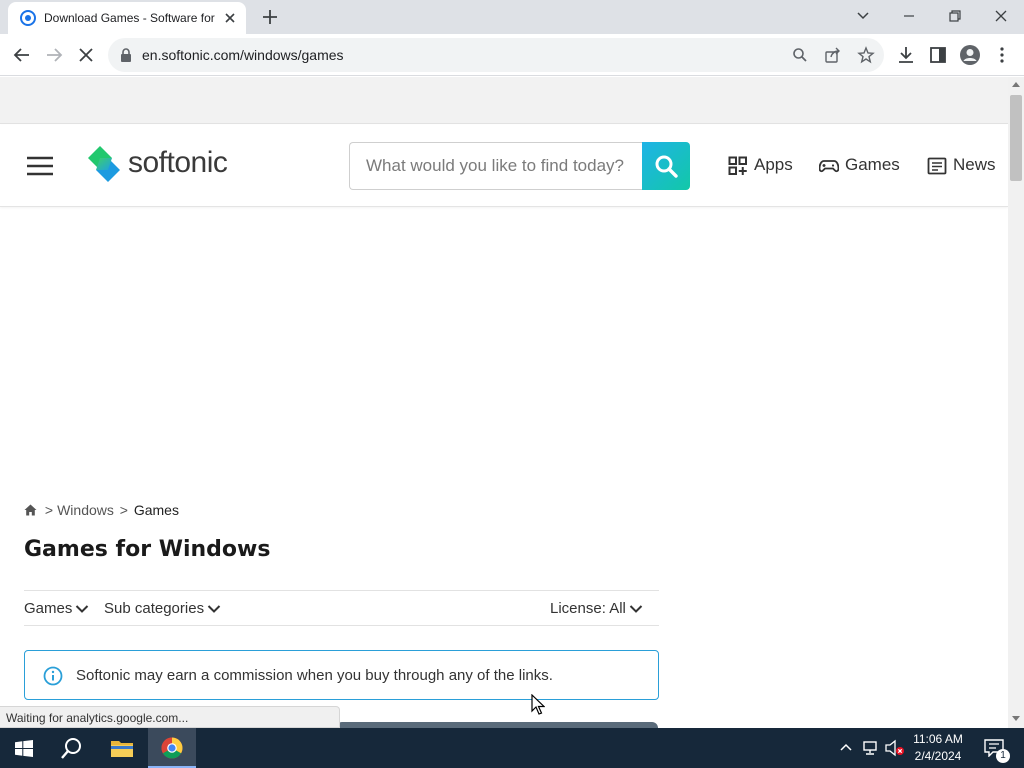  Describe the element at coordinates (230, 18) in the screenshot. I see `close-tab-icon` at that location.